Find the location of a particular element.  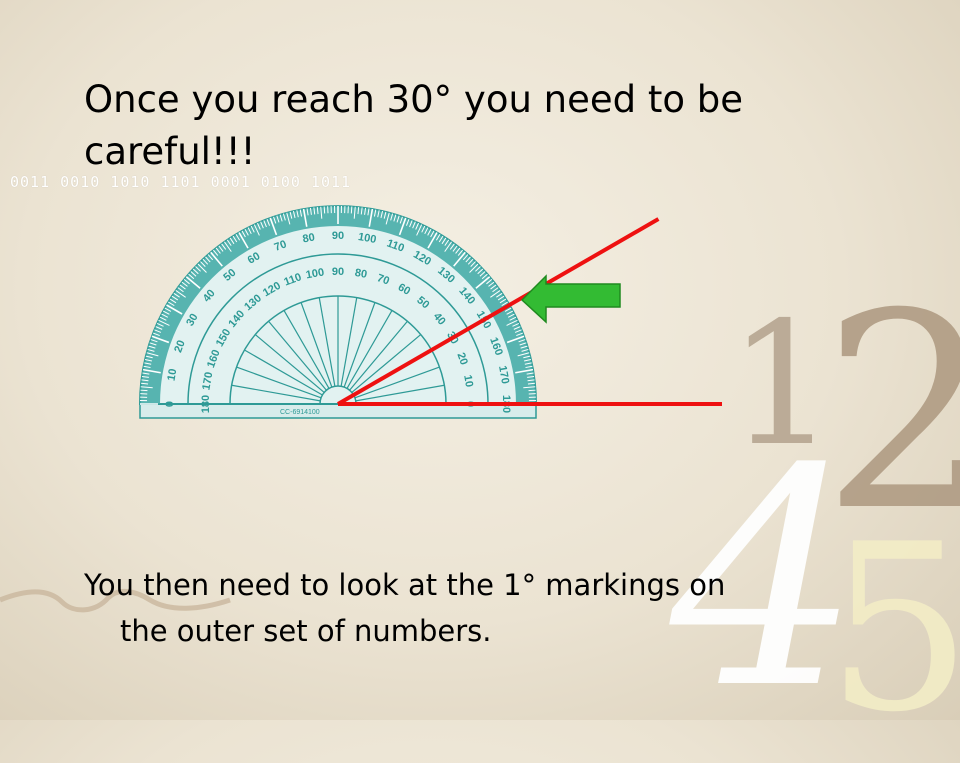

arrow-left-icon is located at coordinates (571, 299).